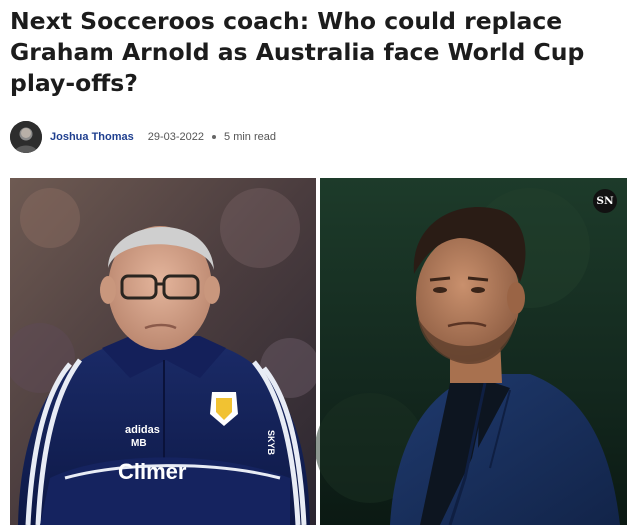  I want to click on author-name-link: Joshua Thomas, so click(92, 137).